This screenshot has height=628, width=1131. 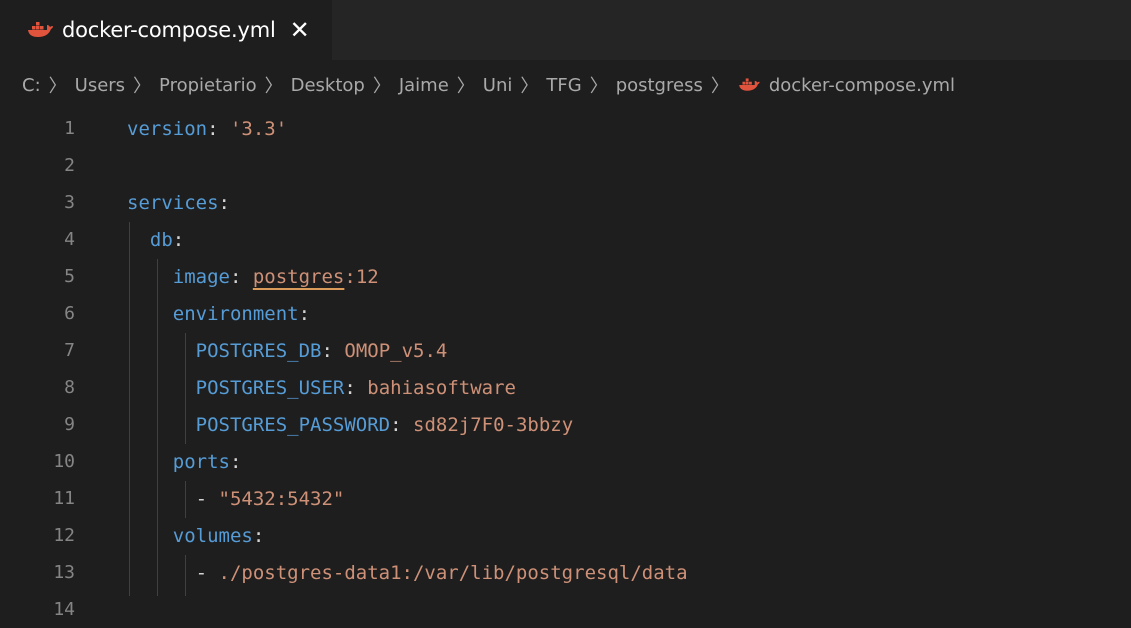 I want to click on code-text: environment:, so click(x=218, y=314).